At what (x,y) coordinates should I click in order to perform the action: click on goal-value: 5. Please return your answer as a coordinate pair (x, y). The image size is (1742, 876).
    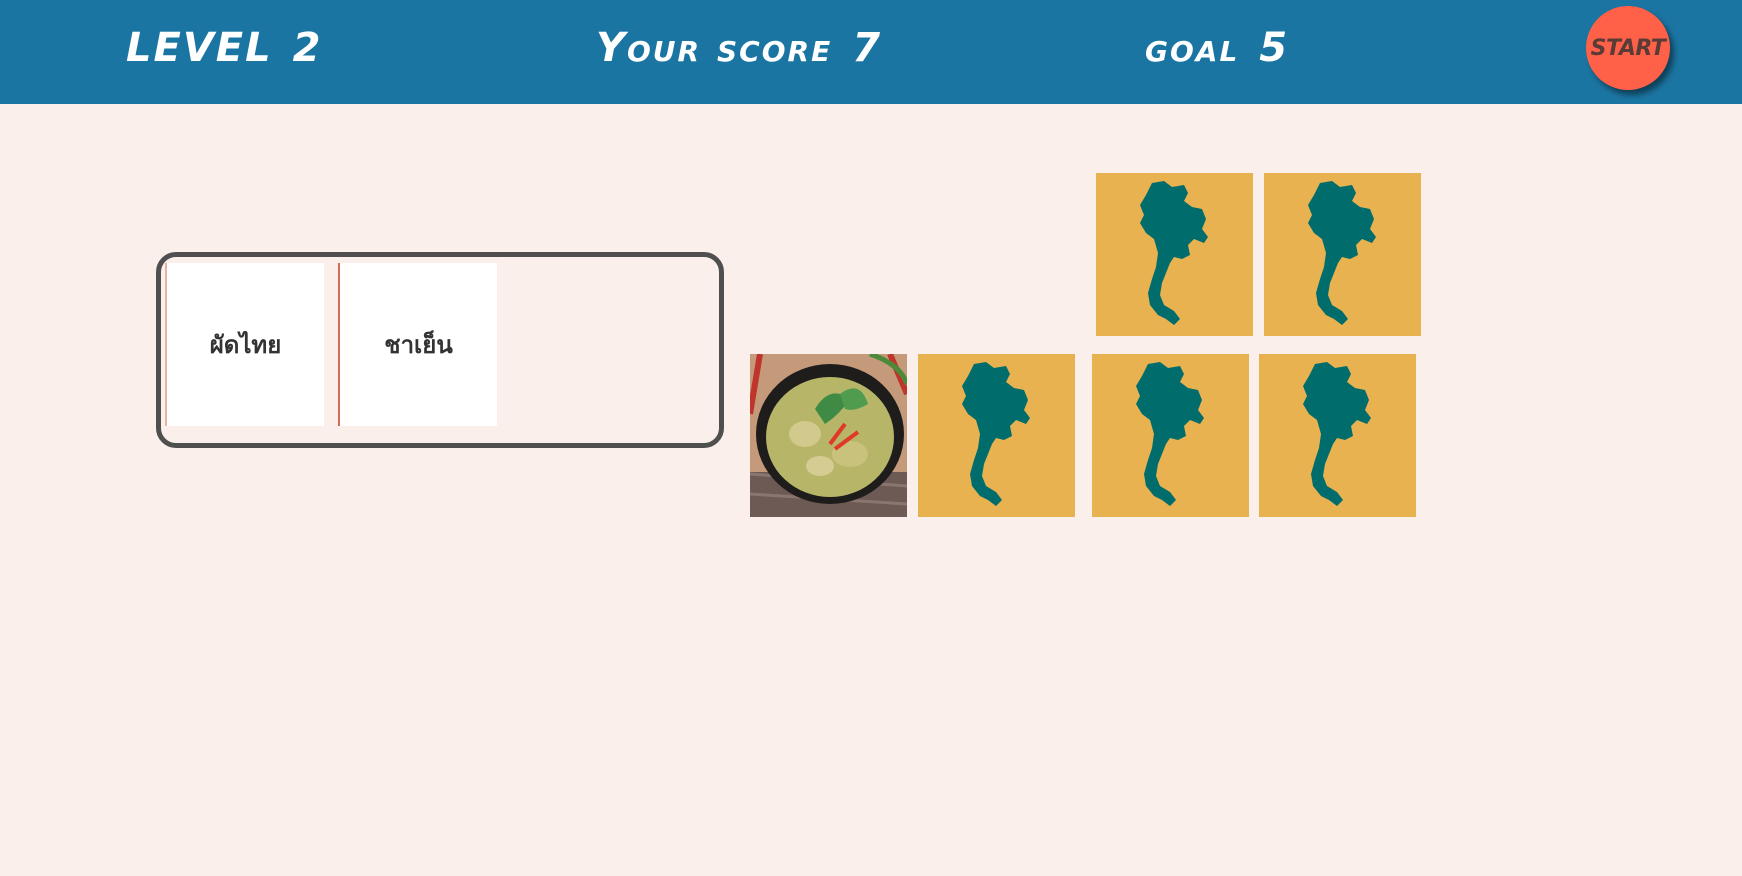
    Looking at the image, I should click on (1274, 48).